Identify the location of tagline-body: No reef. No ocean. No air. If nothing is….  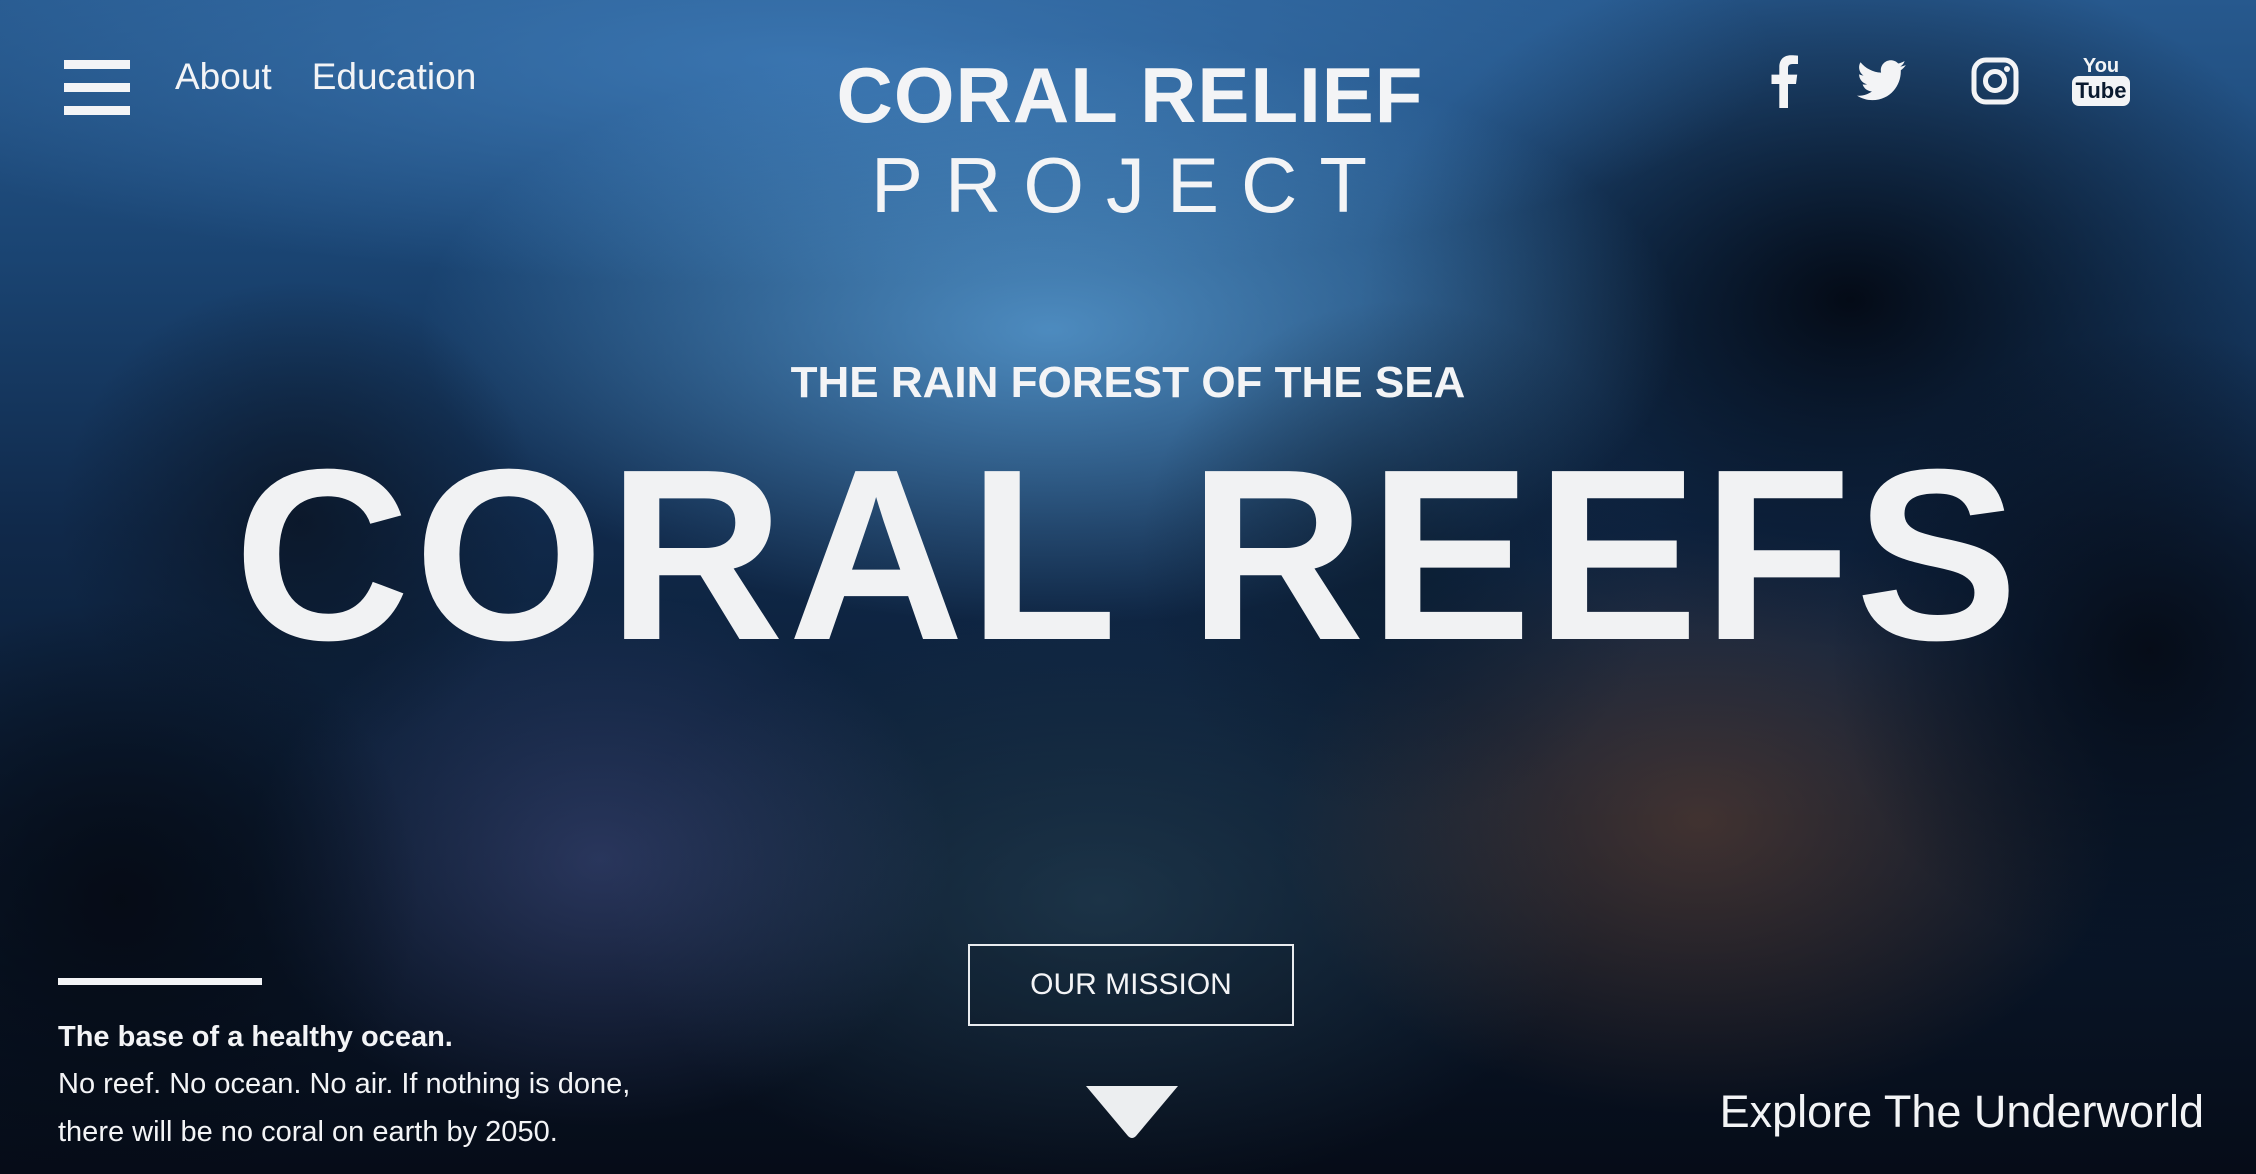
(344, 1108).